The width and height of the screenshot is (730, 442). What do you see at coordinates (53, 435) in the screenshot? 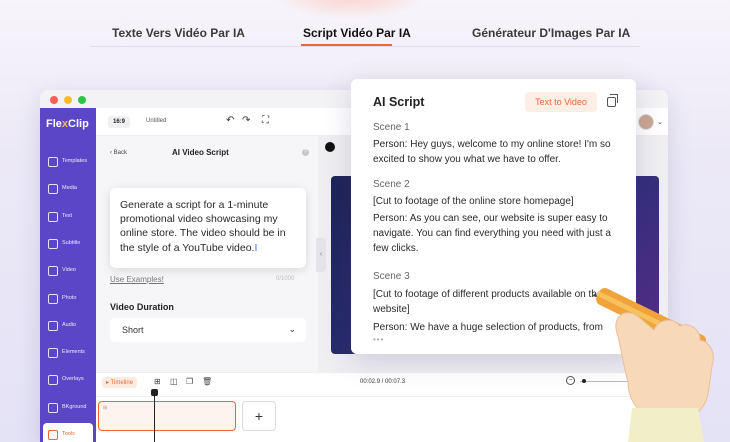
I see `tools-icon` at bounding box center [53, 435].